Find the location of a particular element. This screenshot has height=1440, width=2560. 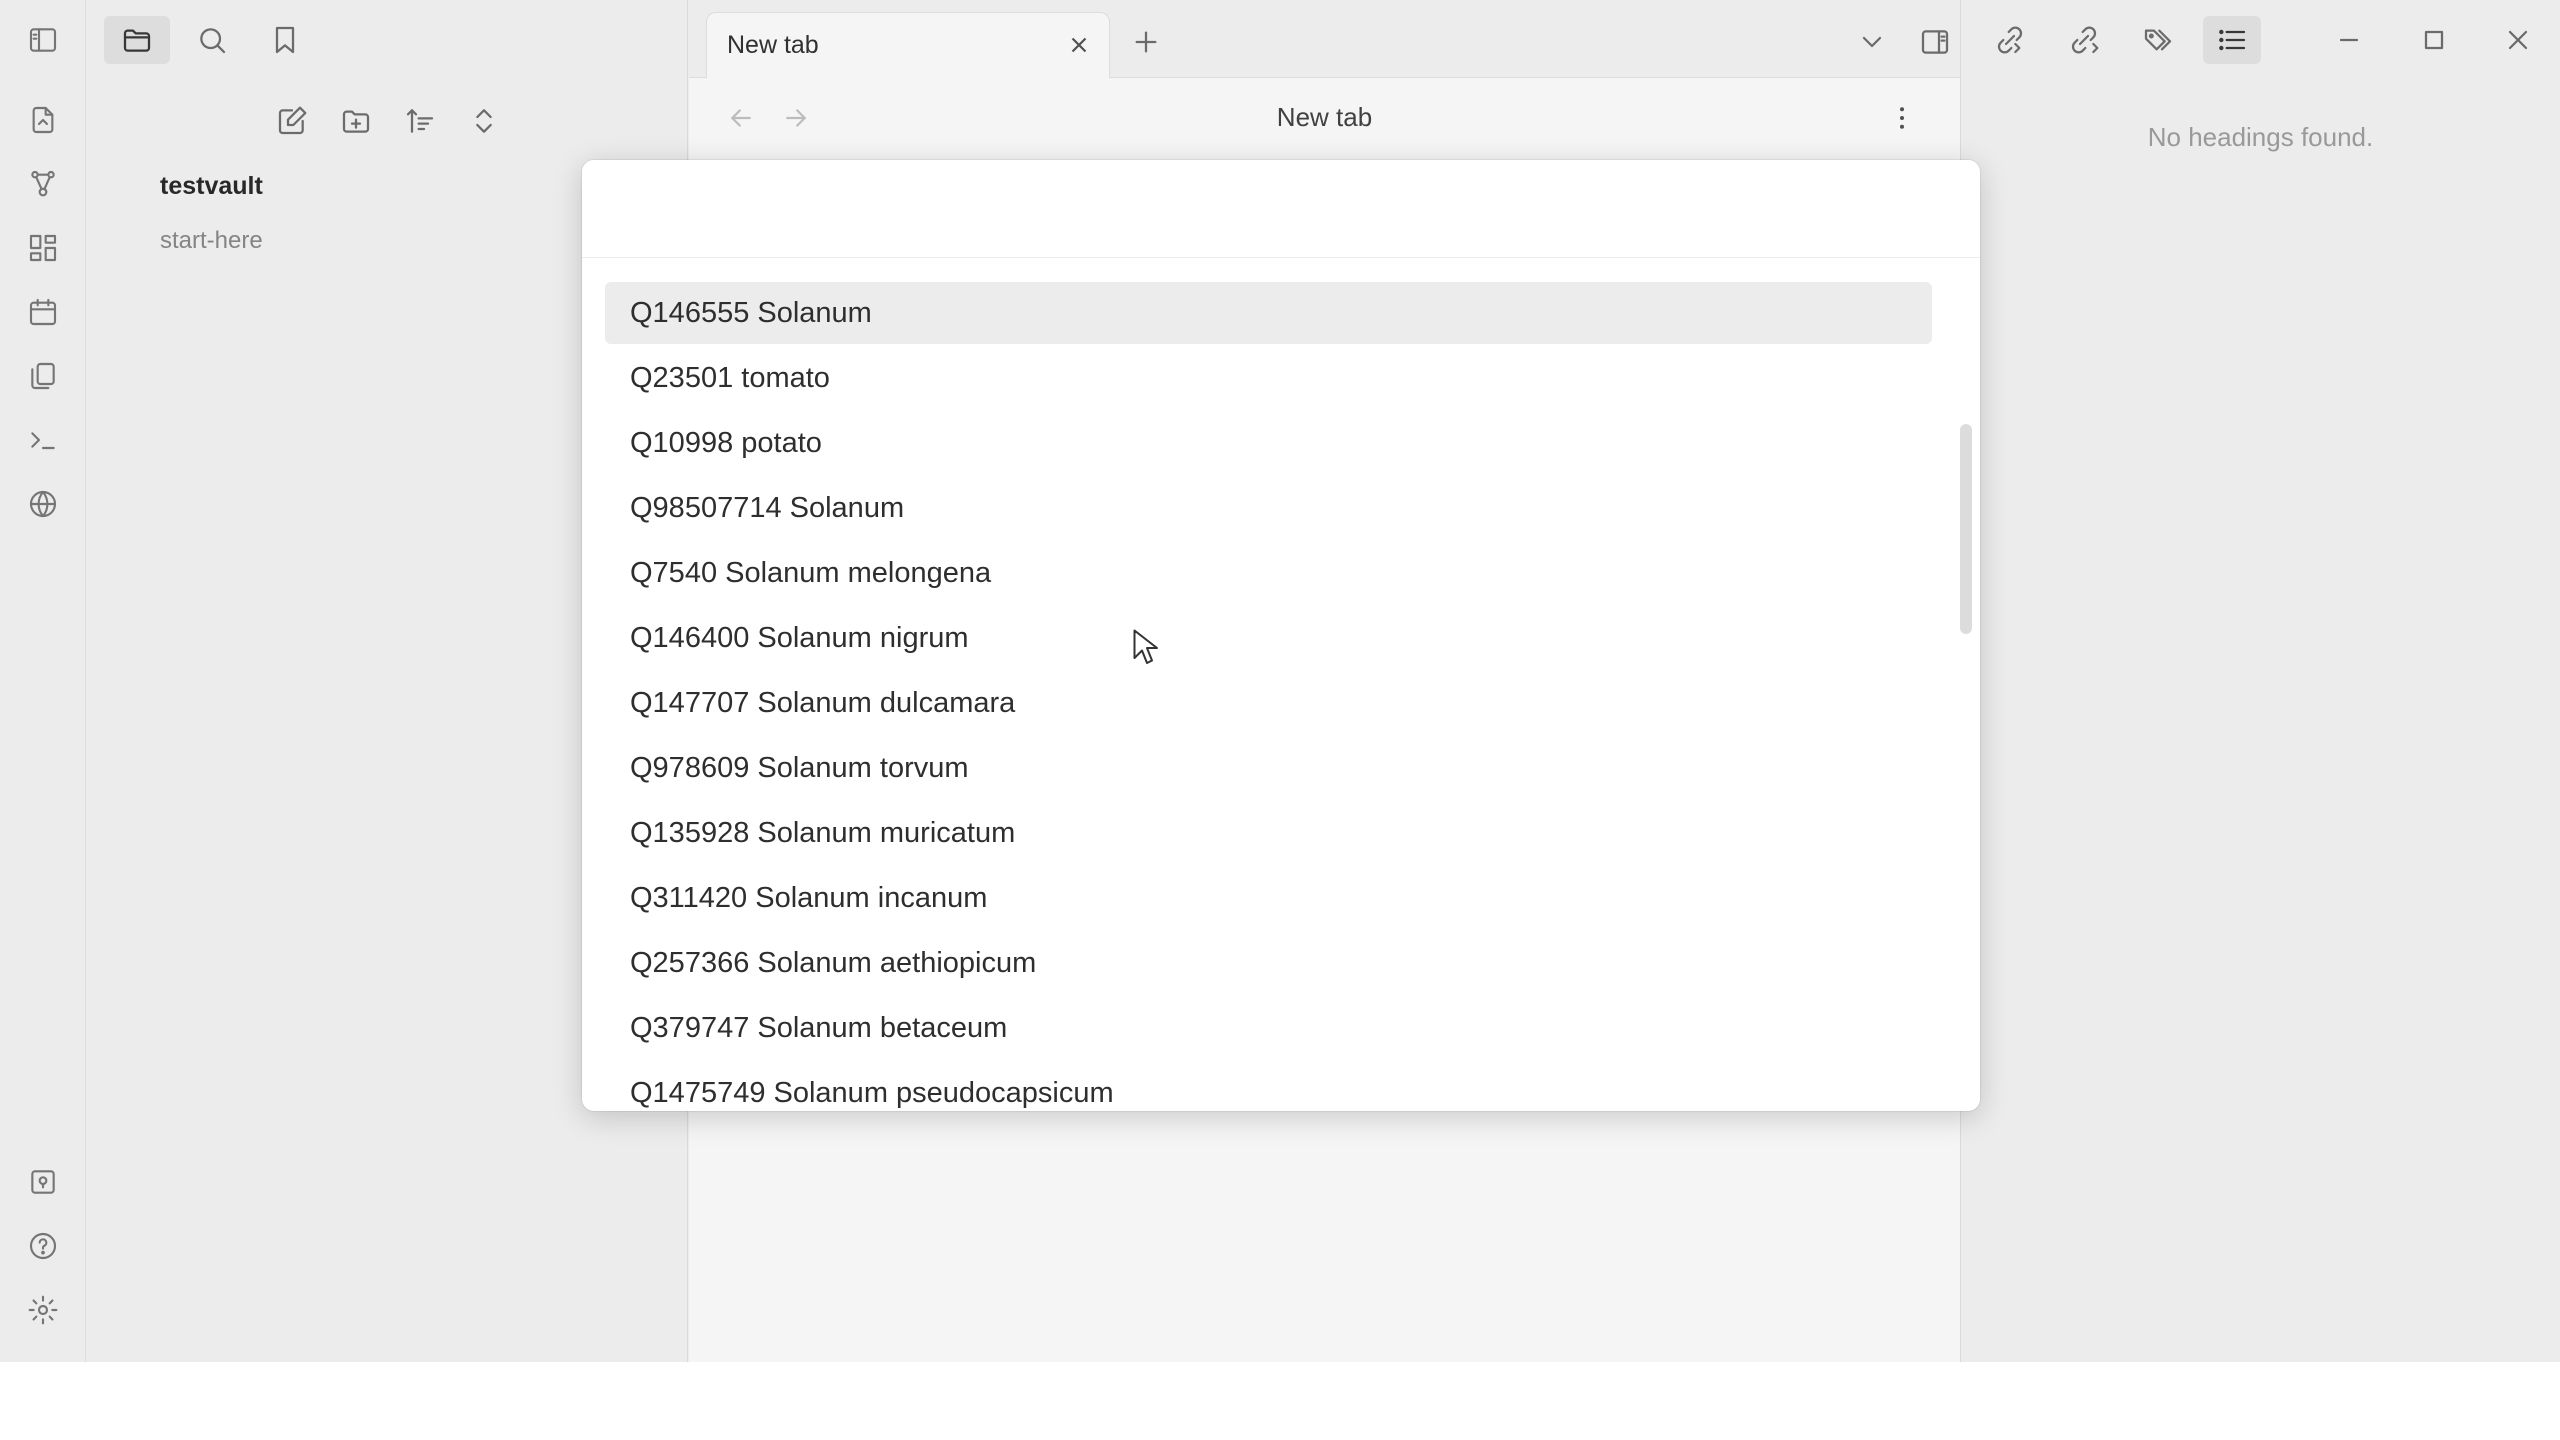

result-item: Q135928 Solanum muricatum is located at coordinates (1268, 833).